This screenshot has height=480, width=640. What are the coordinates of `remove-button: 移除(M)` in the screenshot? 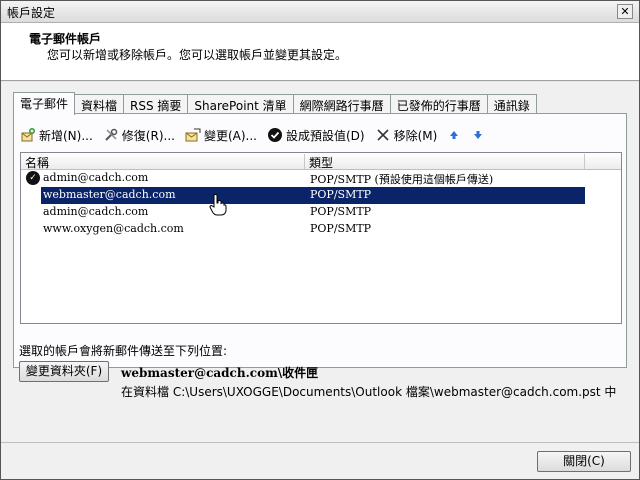 It's located at (406, 135).